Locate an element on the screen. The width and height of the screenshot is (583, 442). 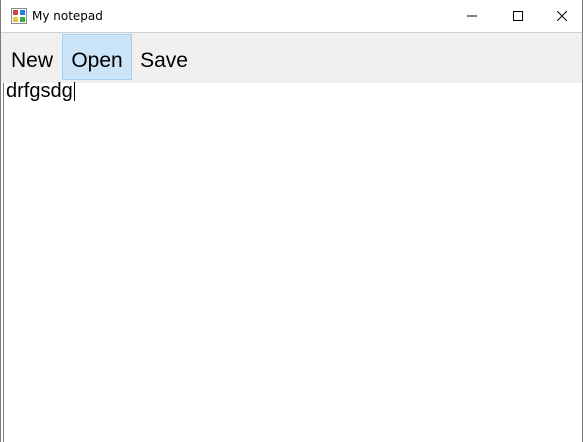
window-title: My notepad is located at coordinates (67, 16).